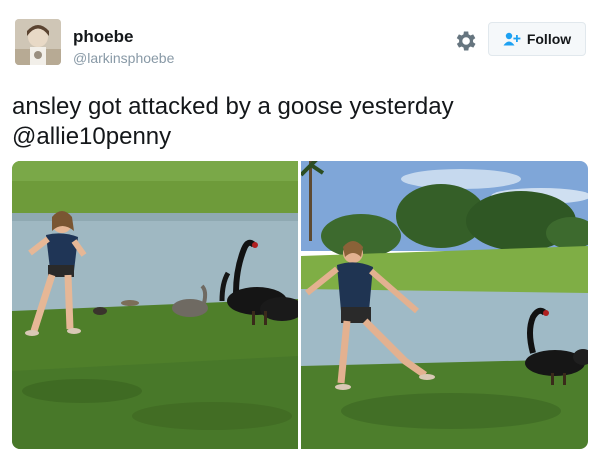  What do you see at coordinates (123, 58) in the screenshot?
I see `user-handle: @larkinsphoebe` at bounding box center [123, 58].